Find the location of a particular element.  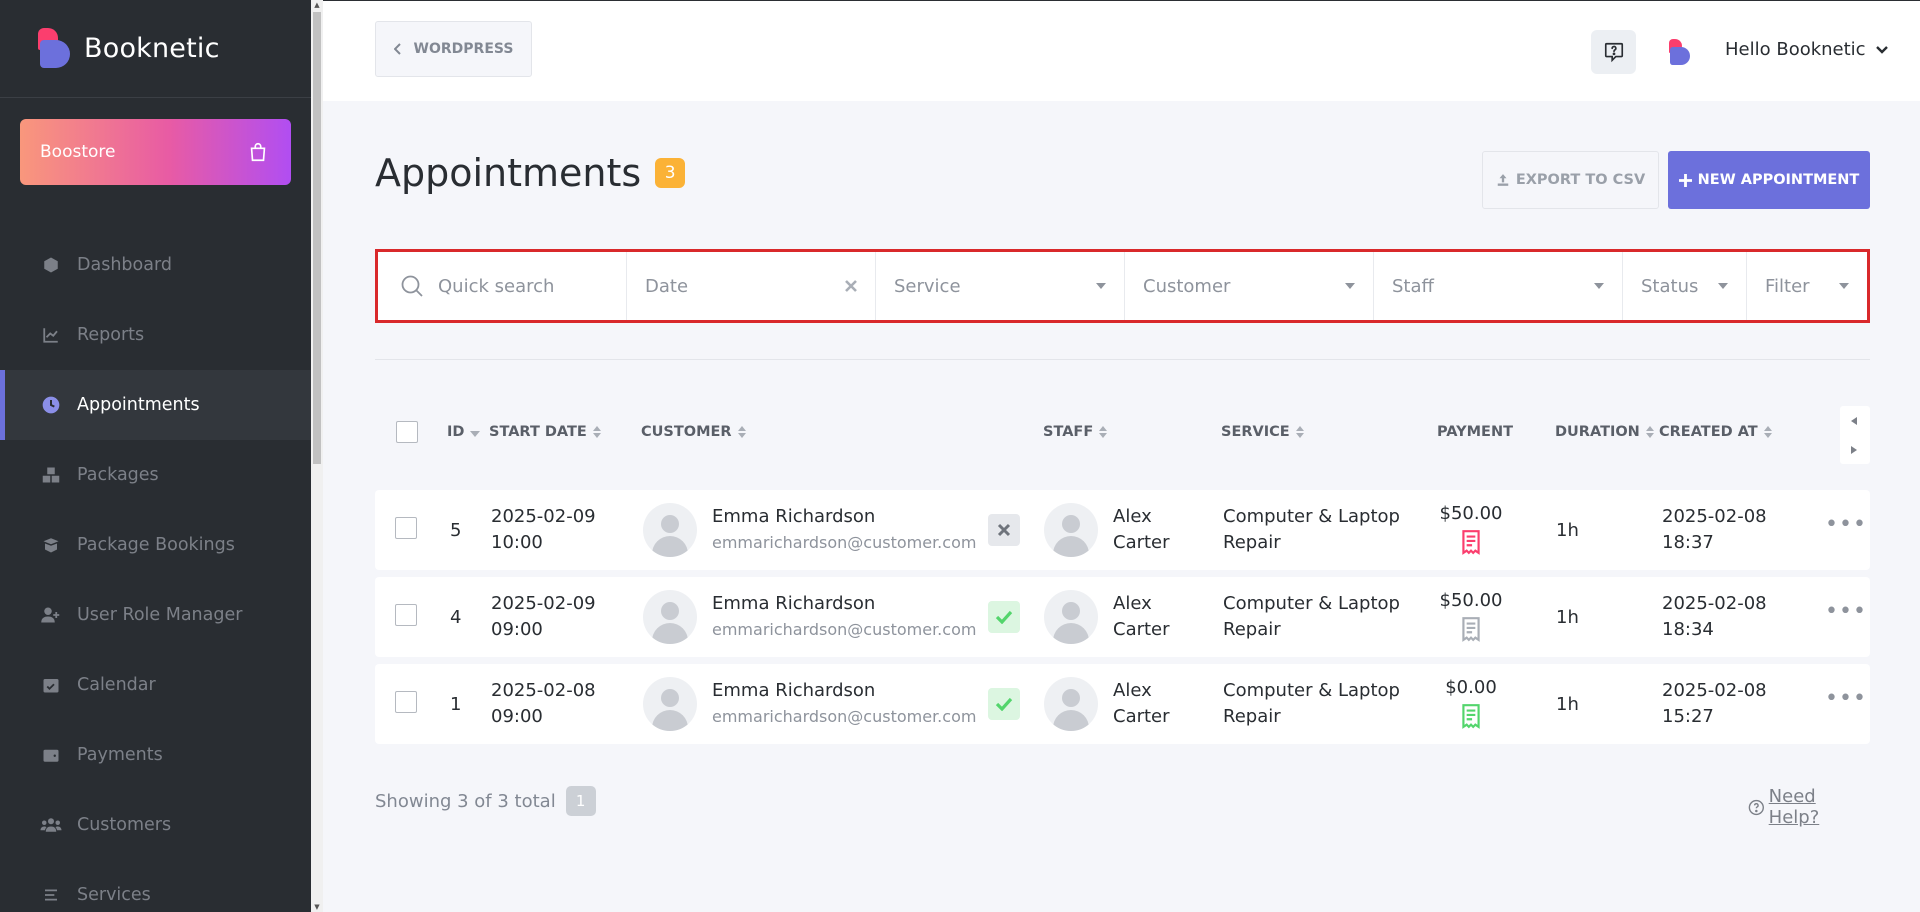

select-all-checkbox is located at coordinates (407, 432).